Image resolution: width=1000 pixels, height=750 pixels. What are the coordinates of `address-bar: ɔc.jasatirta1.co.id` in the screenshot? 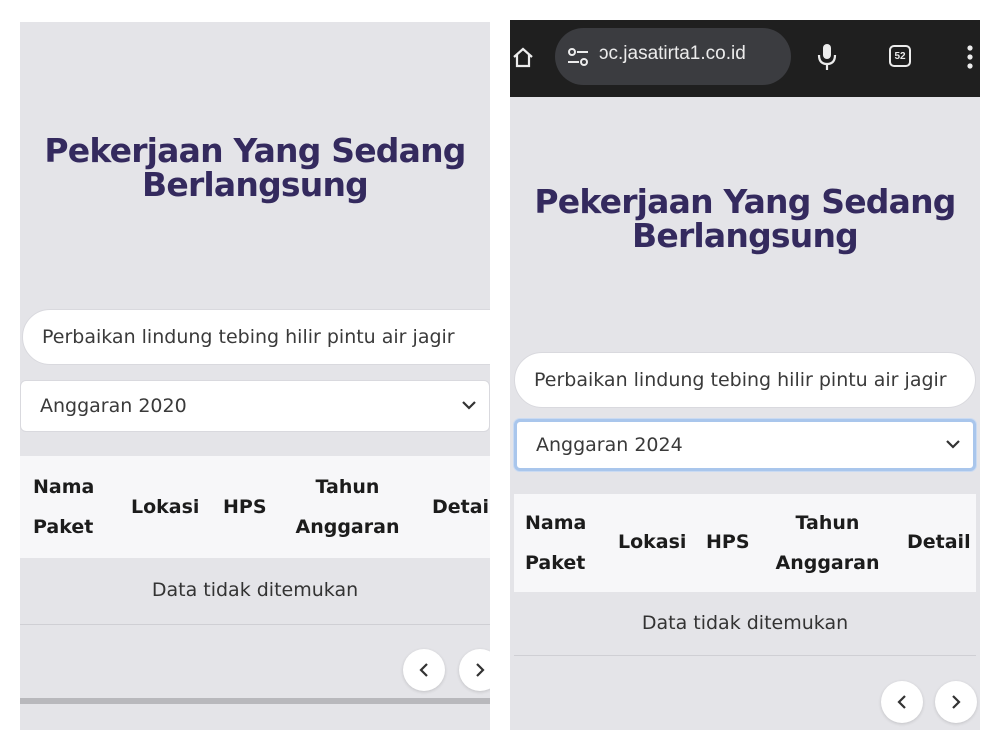 It's located at (673, 56).